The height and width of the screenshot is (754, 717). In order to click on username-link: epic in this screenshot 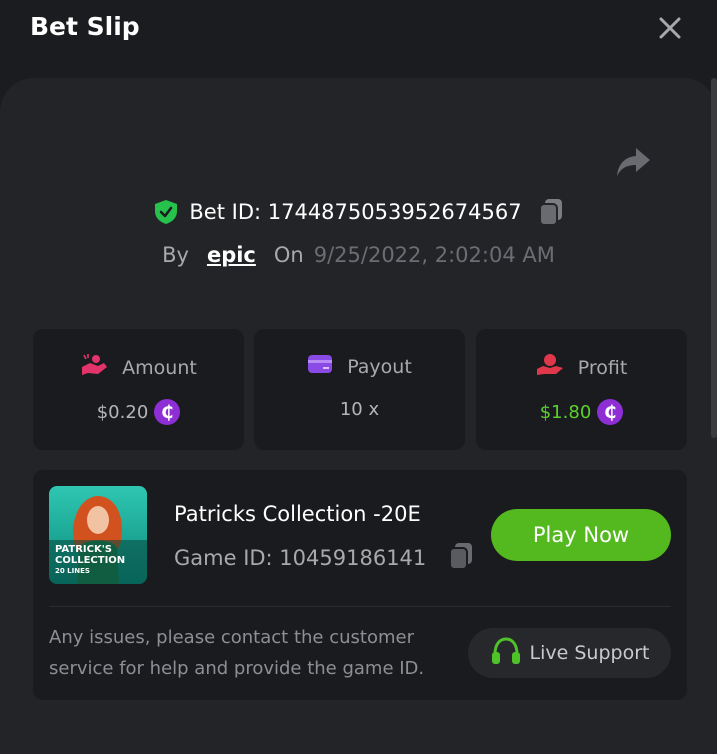, I will do `click(231, 255)`.